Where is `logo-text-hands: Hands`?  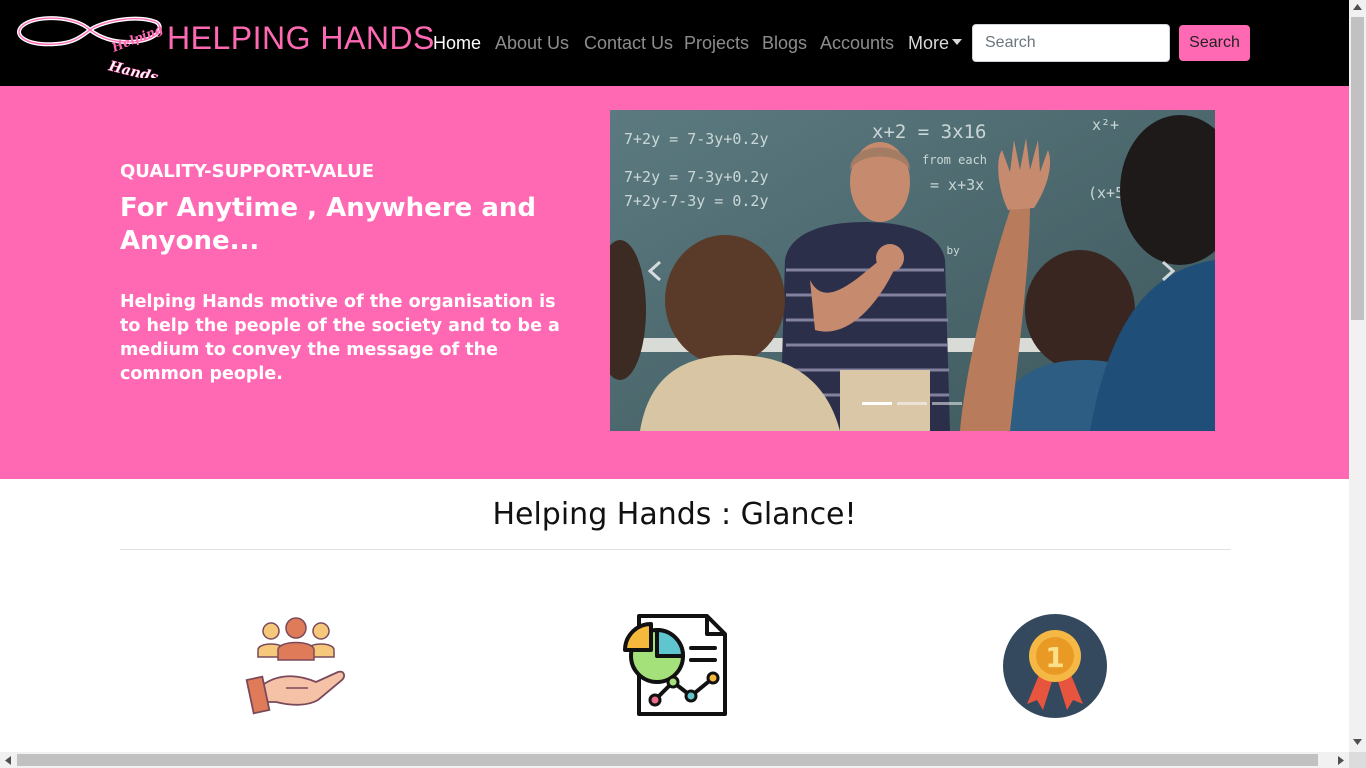
logo-text-hands: Hands is located at coordinates (133, 68).